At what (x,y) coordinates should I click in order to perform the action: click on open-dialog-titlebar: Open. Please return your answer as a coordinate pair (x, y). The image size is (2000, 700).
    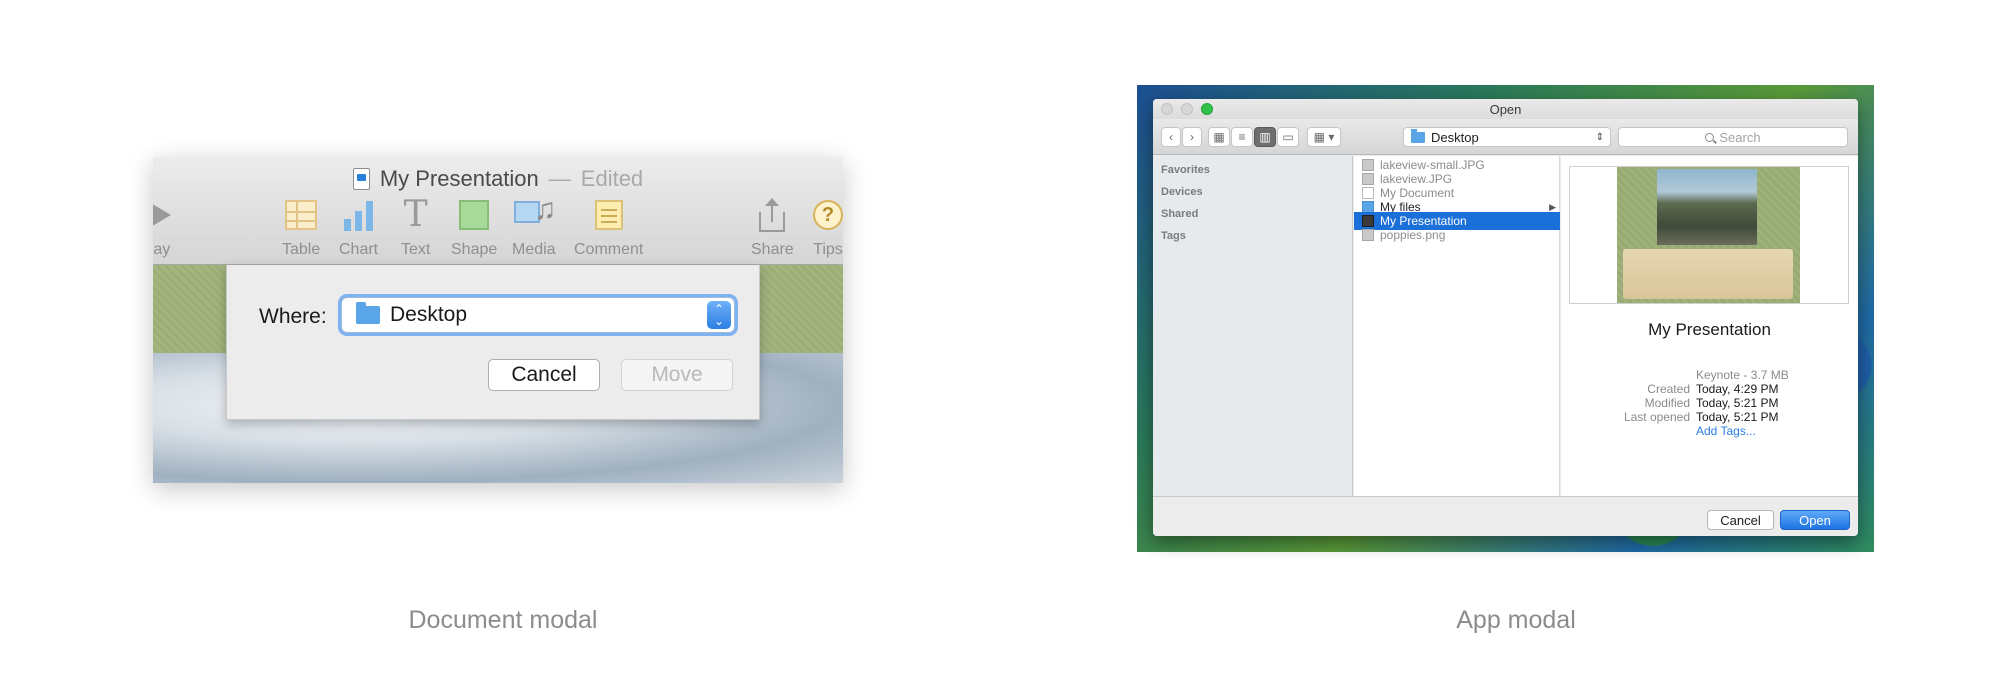
    Looking at the image, I should click on (1505, 109).